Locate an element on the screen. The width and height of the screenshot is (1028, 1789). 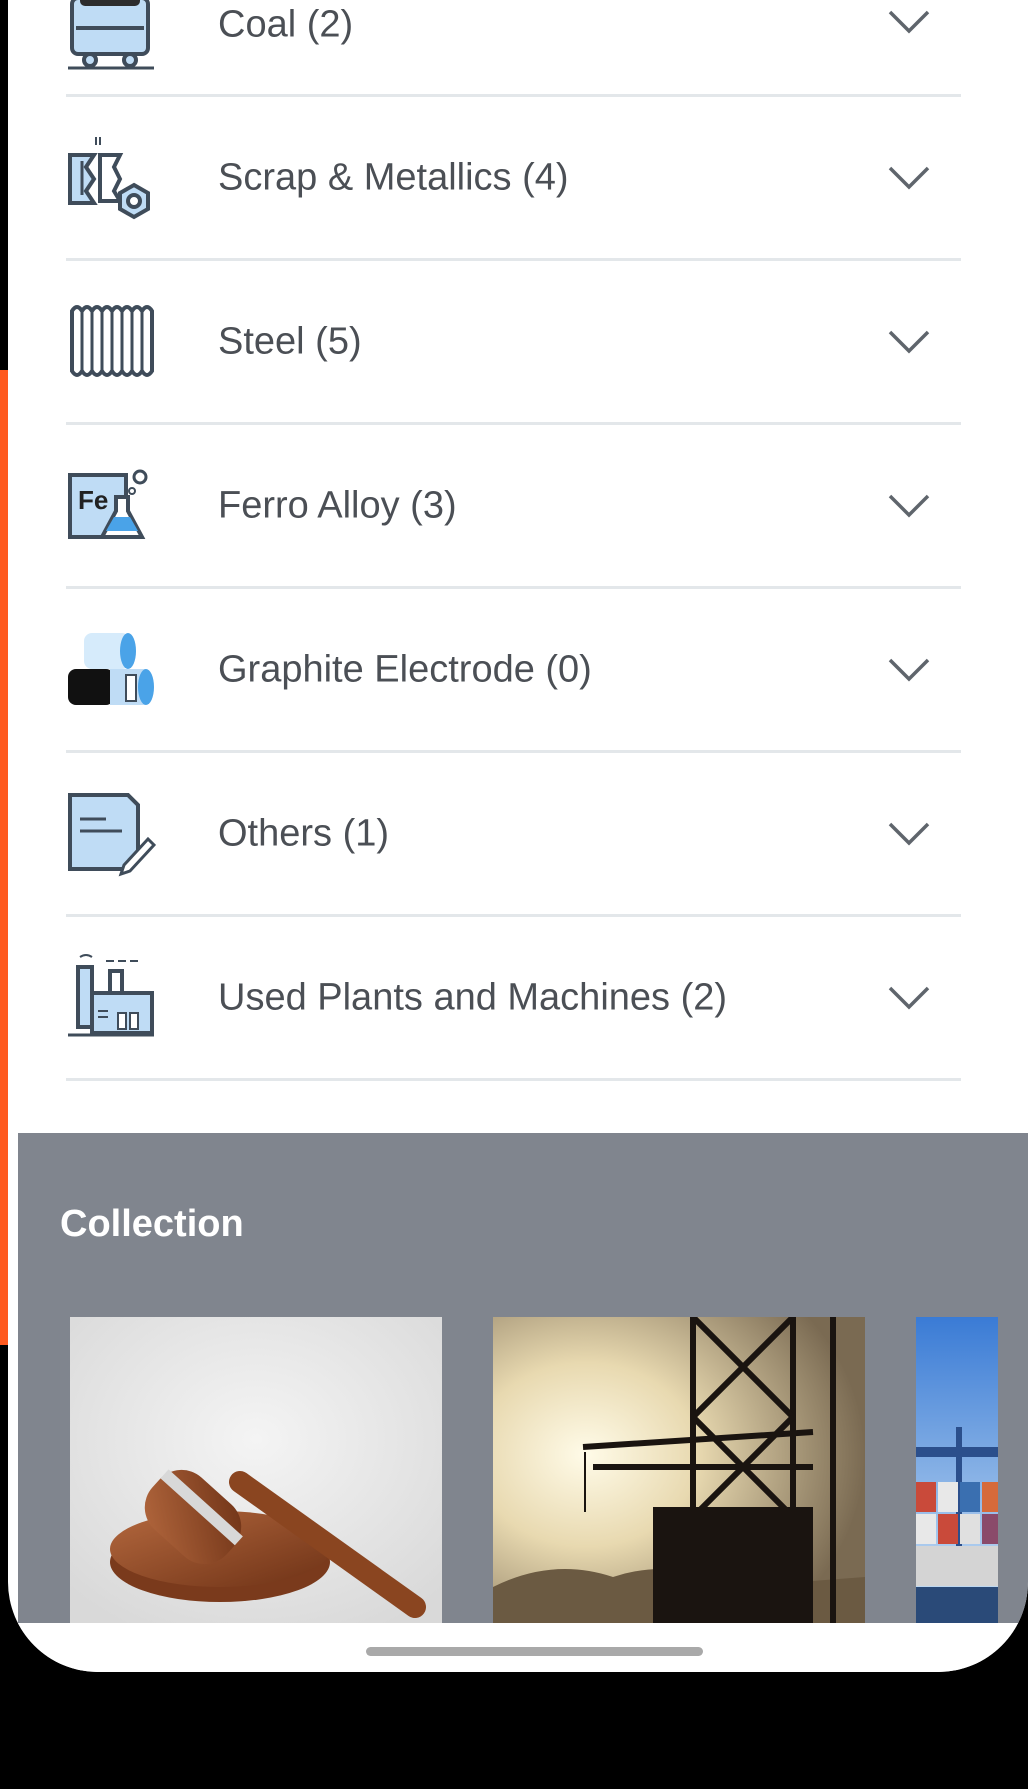
category-label-steel: Steel (5) is located at coordinates (290, 341).